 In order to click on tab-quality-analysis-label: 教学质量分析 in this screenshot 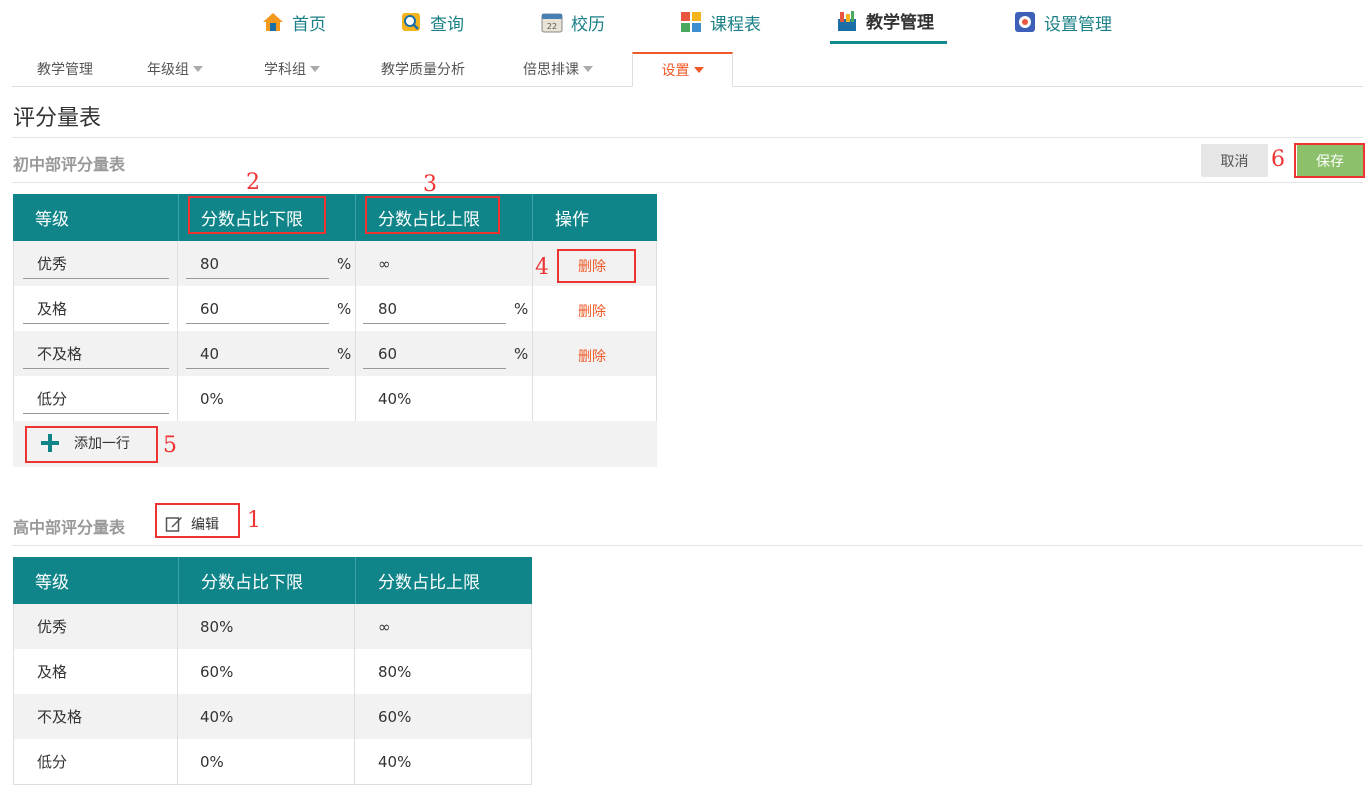, I will do `click(423, 70)`.